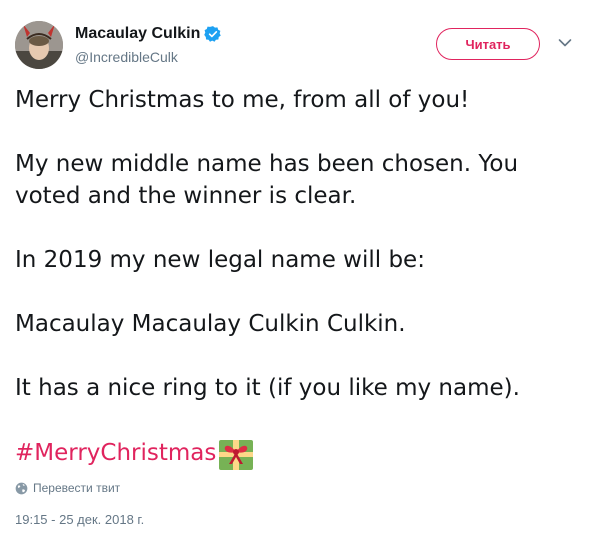 The width and height of the screenshot is (593, 539). What do you see at coordinates (488, 44) in the screenshot?
I see `follow-button: Читать` at bounding box center [488, 44].